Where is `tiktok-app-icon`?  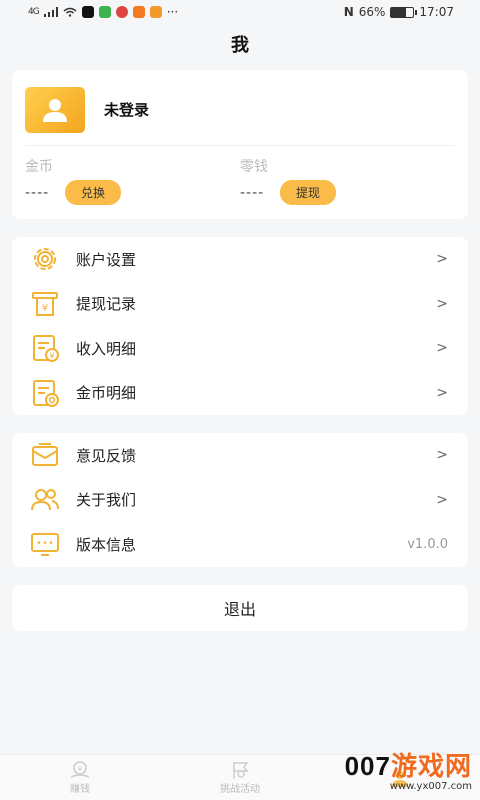
tiktok-app-icon is located at coordinates (87, 12).